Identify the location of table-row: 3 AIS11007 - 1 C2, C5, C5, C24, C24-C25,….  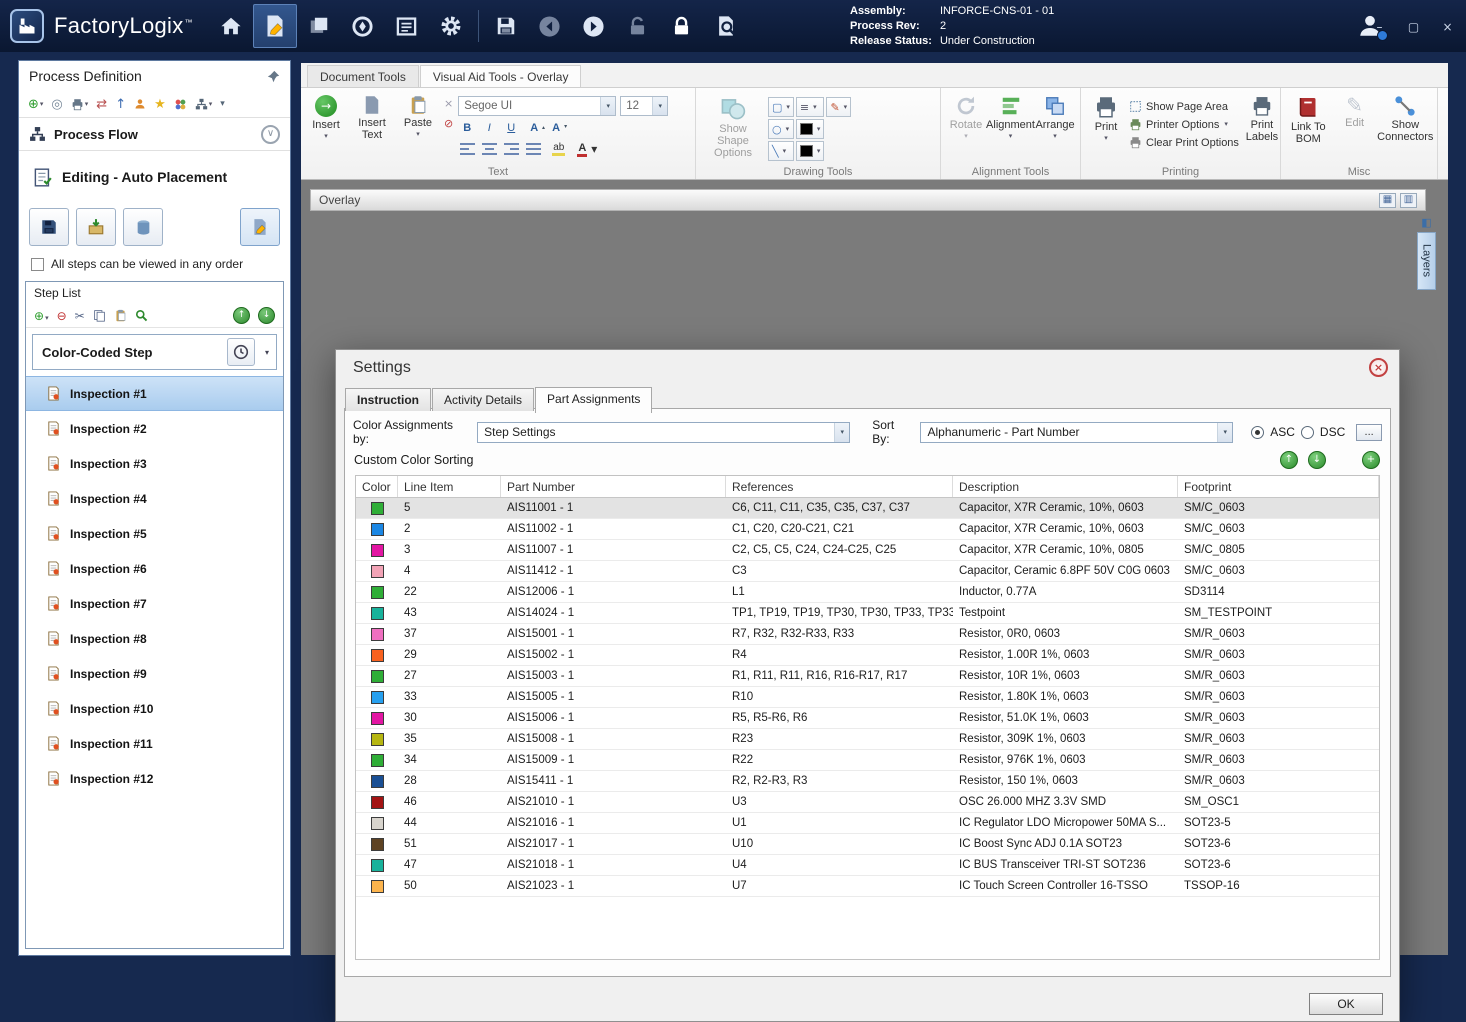
(867, 550).